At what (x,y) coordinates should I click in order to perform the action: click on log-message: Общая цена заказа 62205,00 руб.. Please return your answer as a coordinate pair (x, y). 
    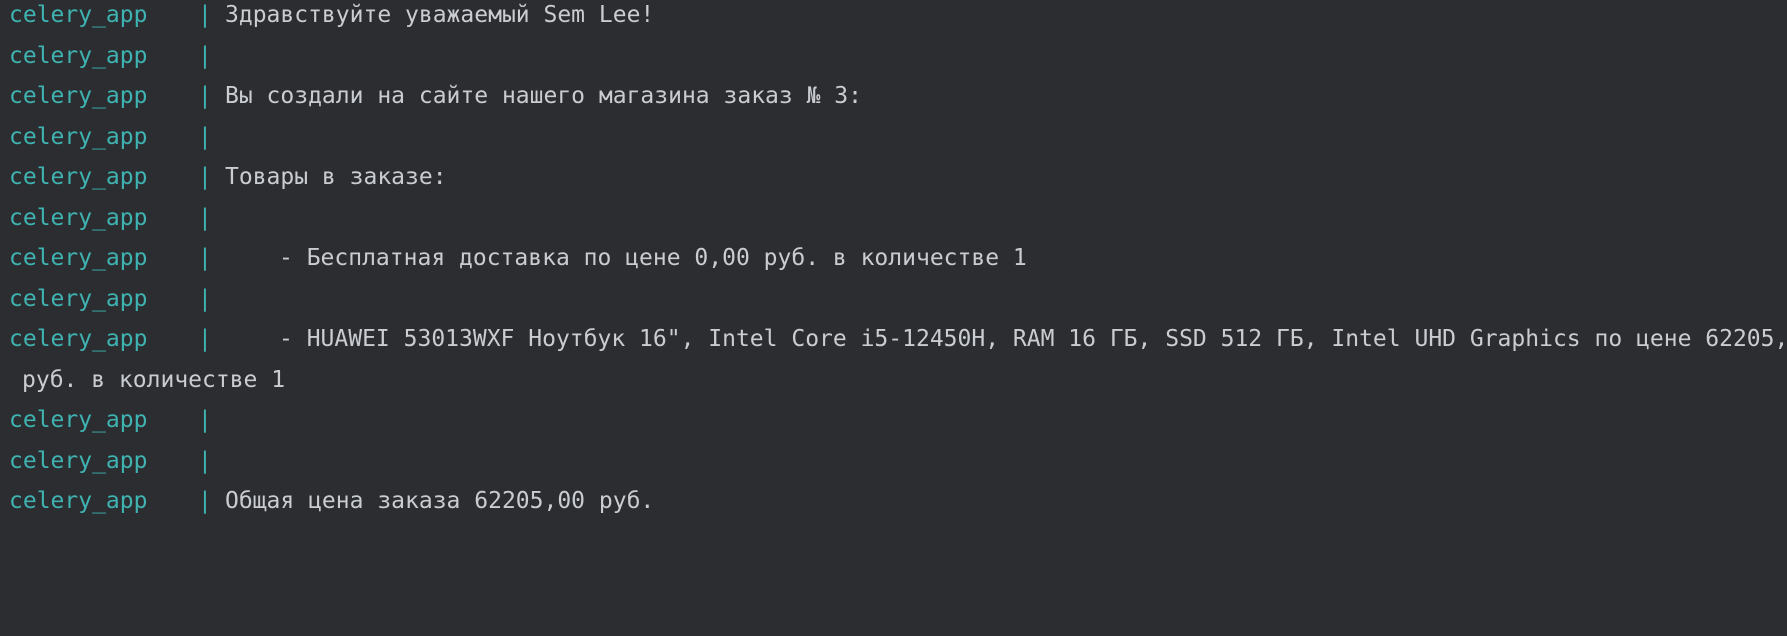
    Looking at the image, I should click on (440, 501).